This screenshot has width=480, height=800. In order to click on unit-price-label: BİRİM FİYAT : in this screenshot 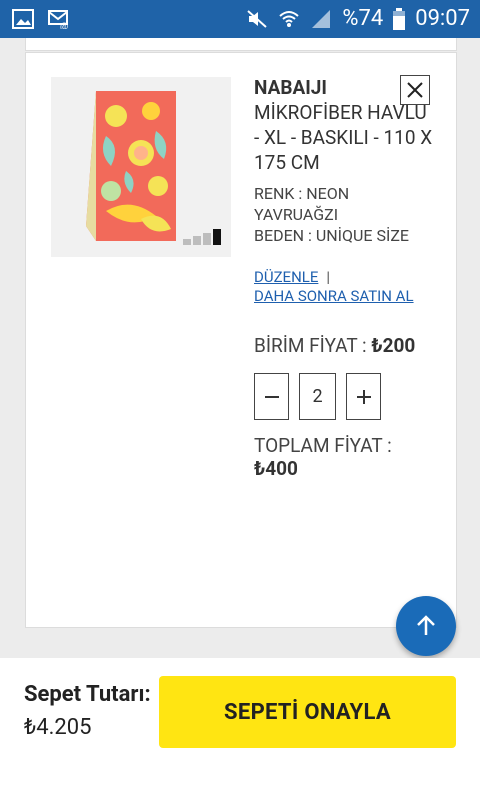, I will do `click(310, 345)`.